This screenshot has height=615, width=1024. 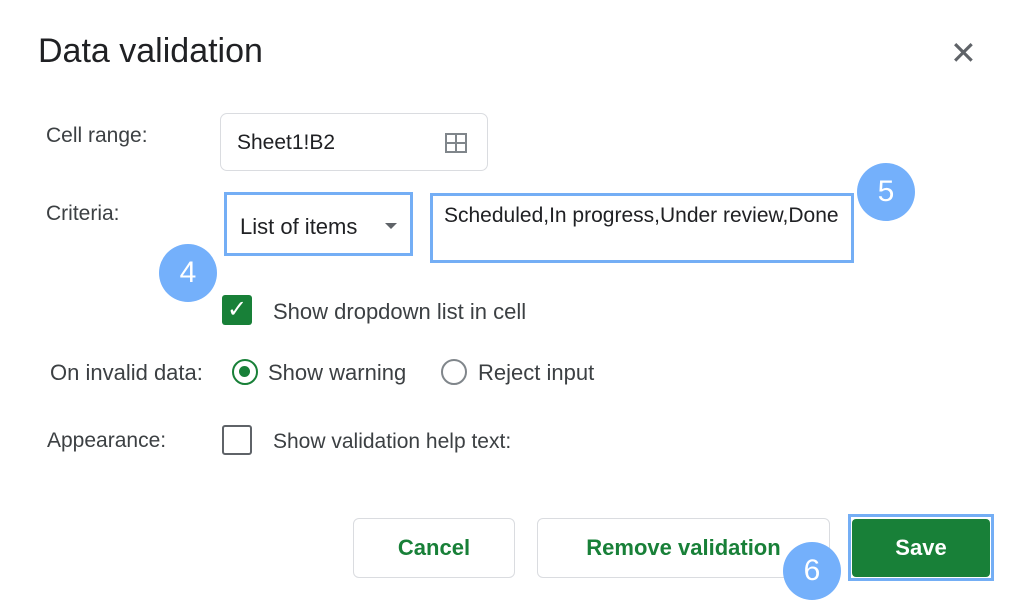 What do you see at coordinates (299, 226) in the screenshot?
I see `criteria-type-value: List of items` at bounding box center [299, 226].